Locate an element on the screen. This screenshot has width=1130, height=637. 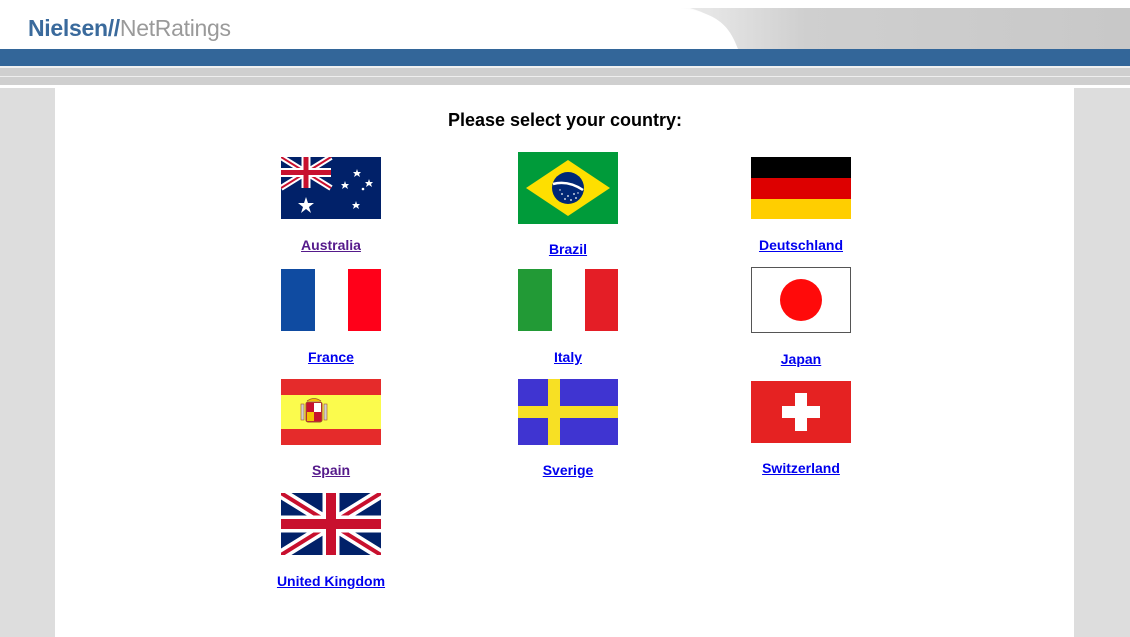
country-link-united-kingdom: United Kingdom is located at coordinates (331, 581).